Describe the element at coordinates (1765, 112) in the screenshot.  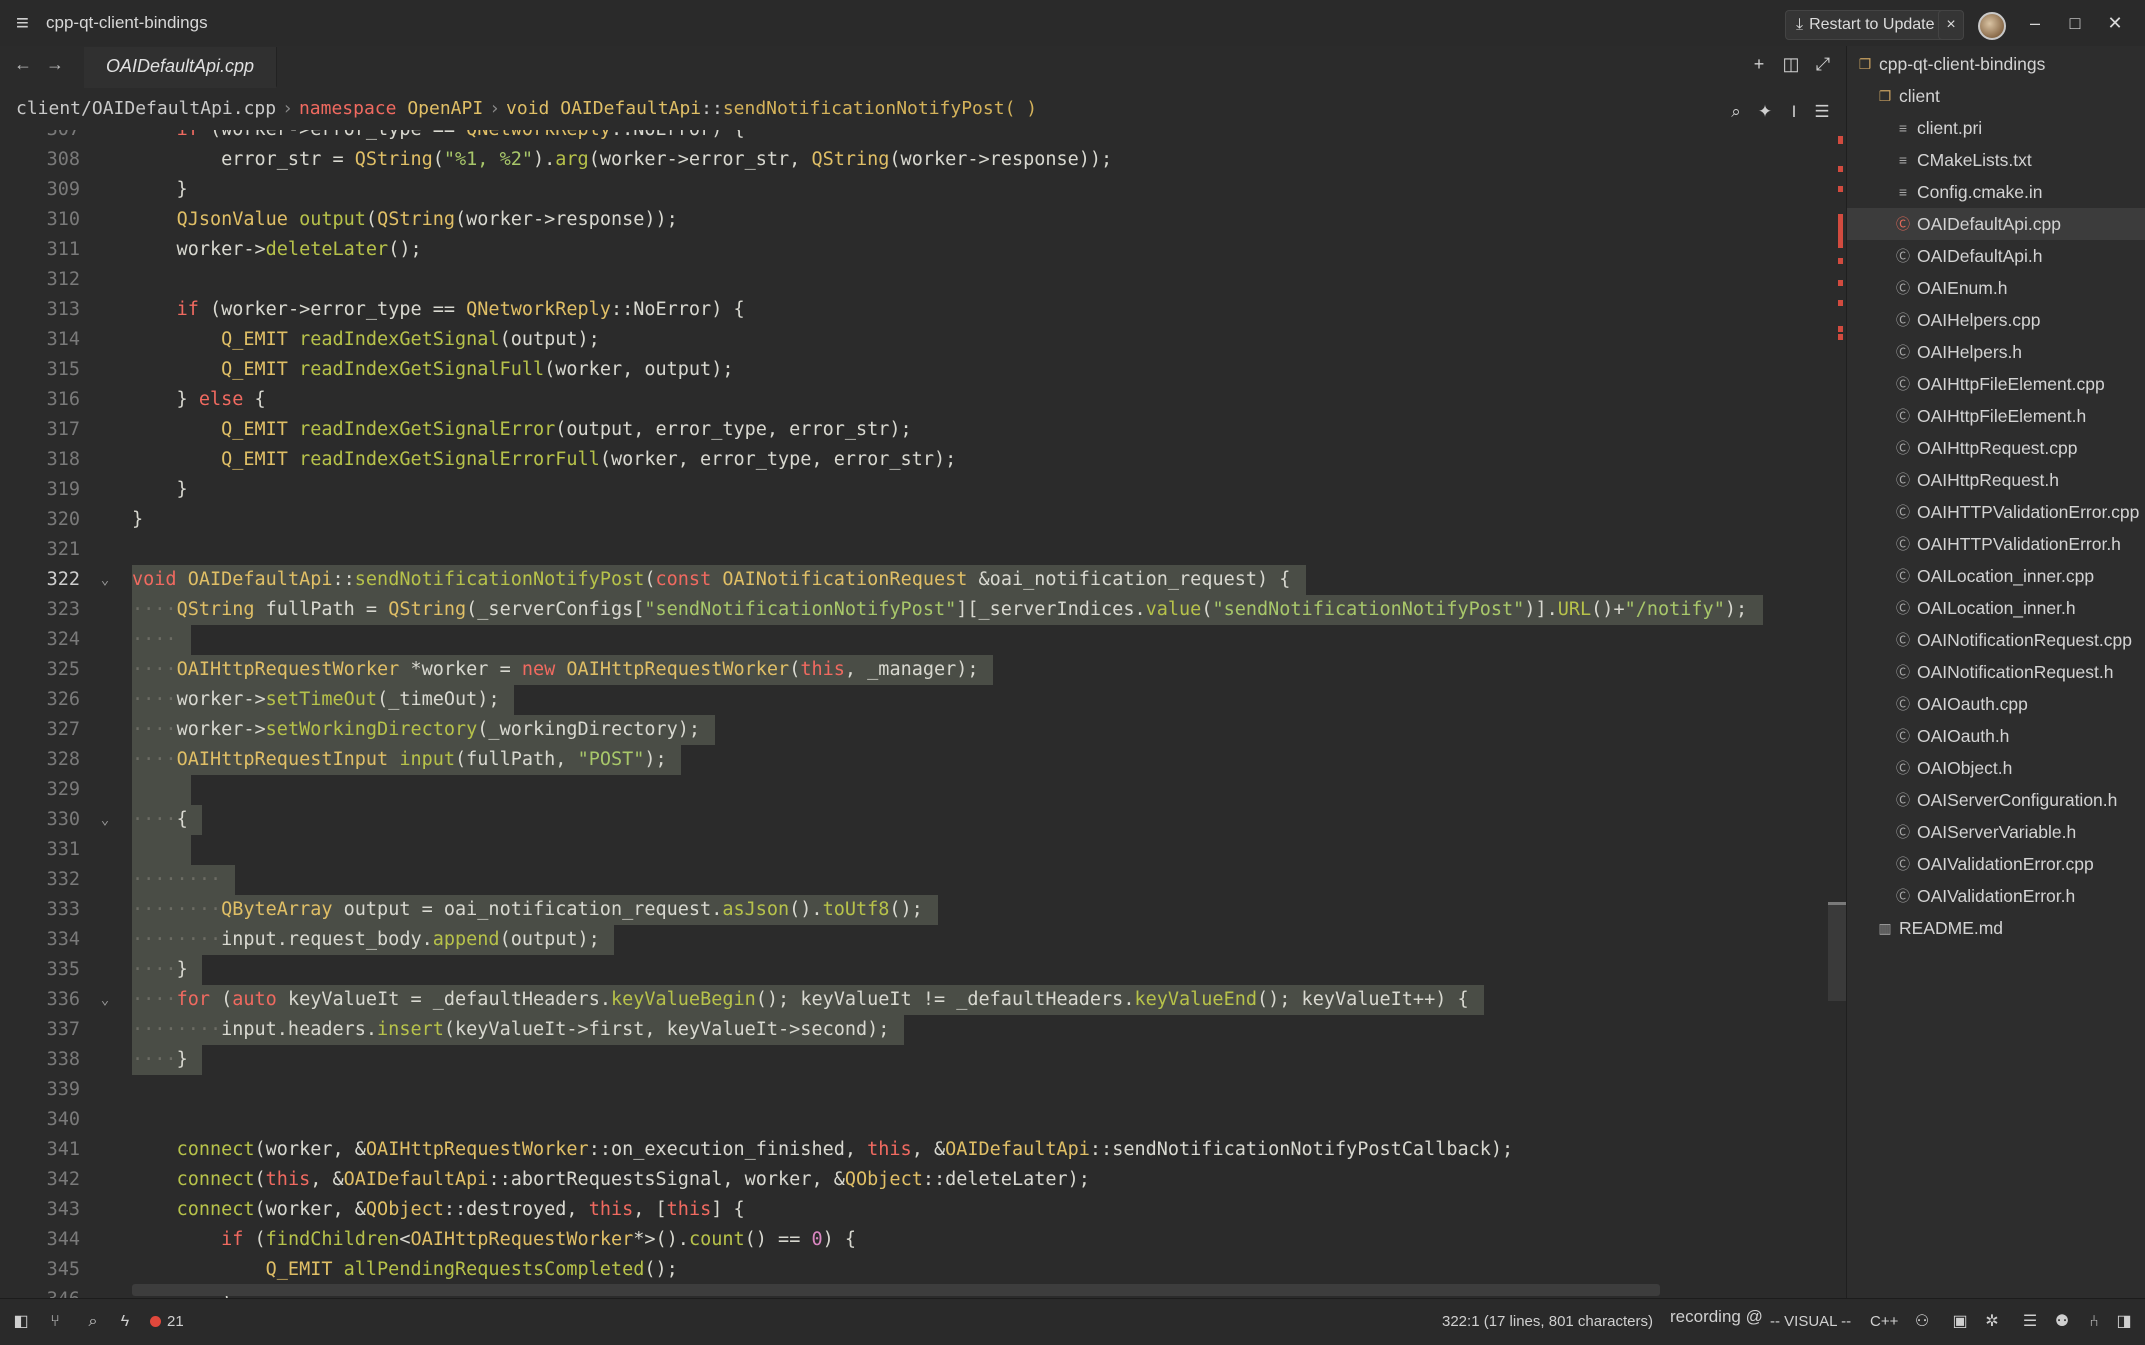
I see `assistant-sparkle-icon: ✦` at that location.